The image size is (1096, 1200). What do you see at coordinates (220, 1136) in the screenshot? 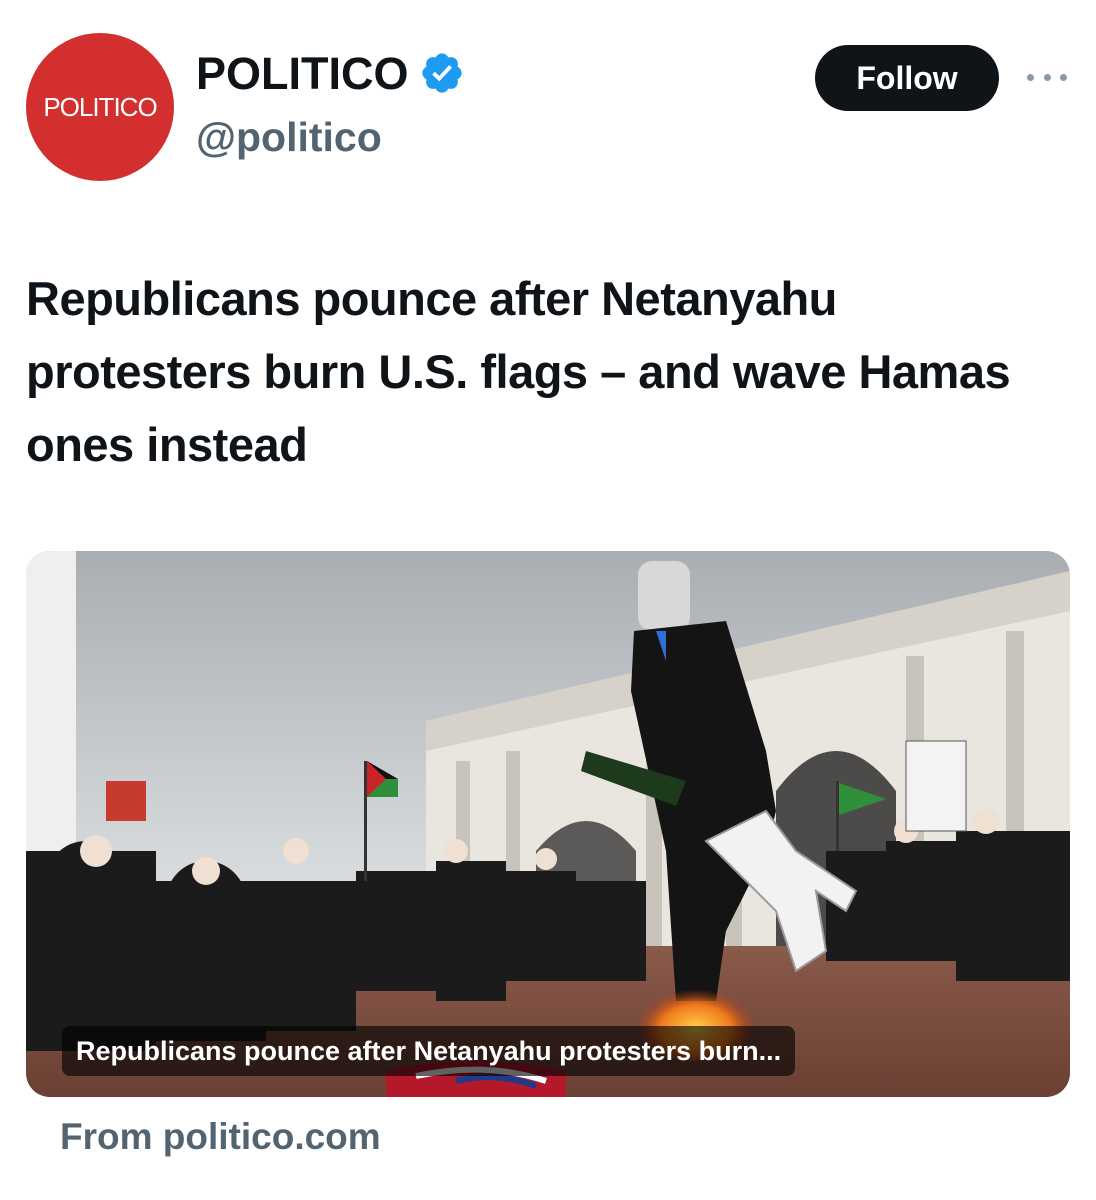
I see `card-source: From politico.com` at bounding box center [220, 1136].